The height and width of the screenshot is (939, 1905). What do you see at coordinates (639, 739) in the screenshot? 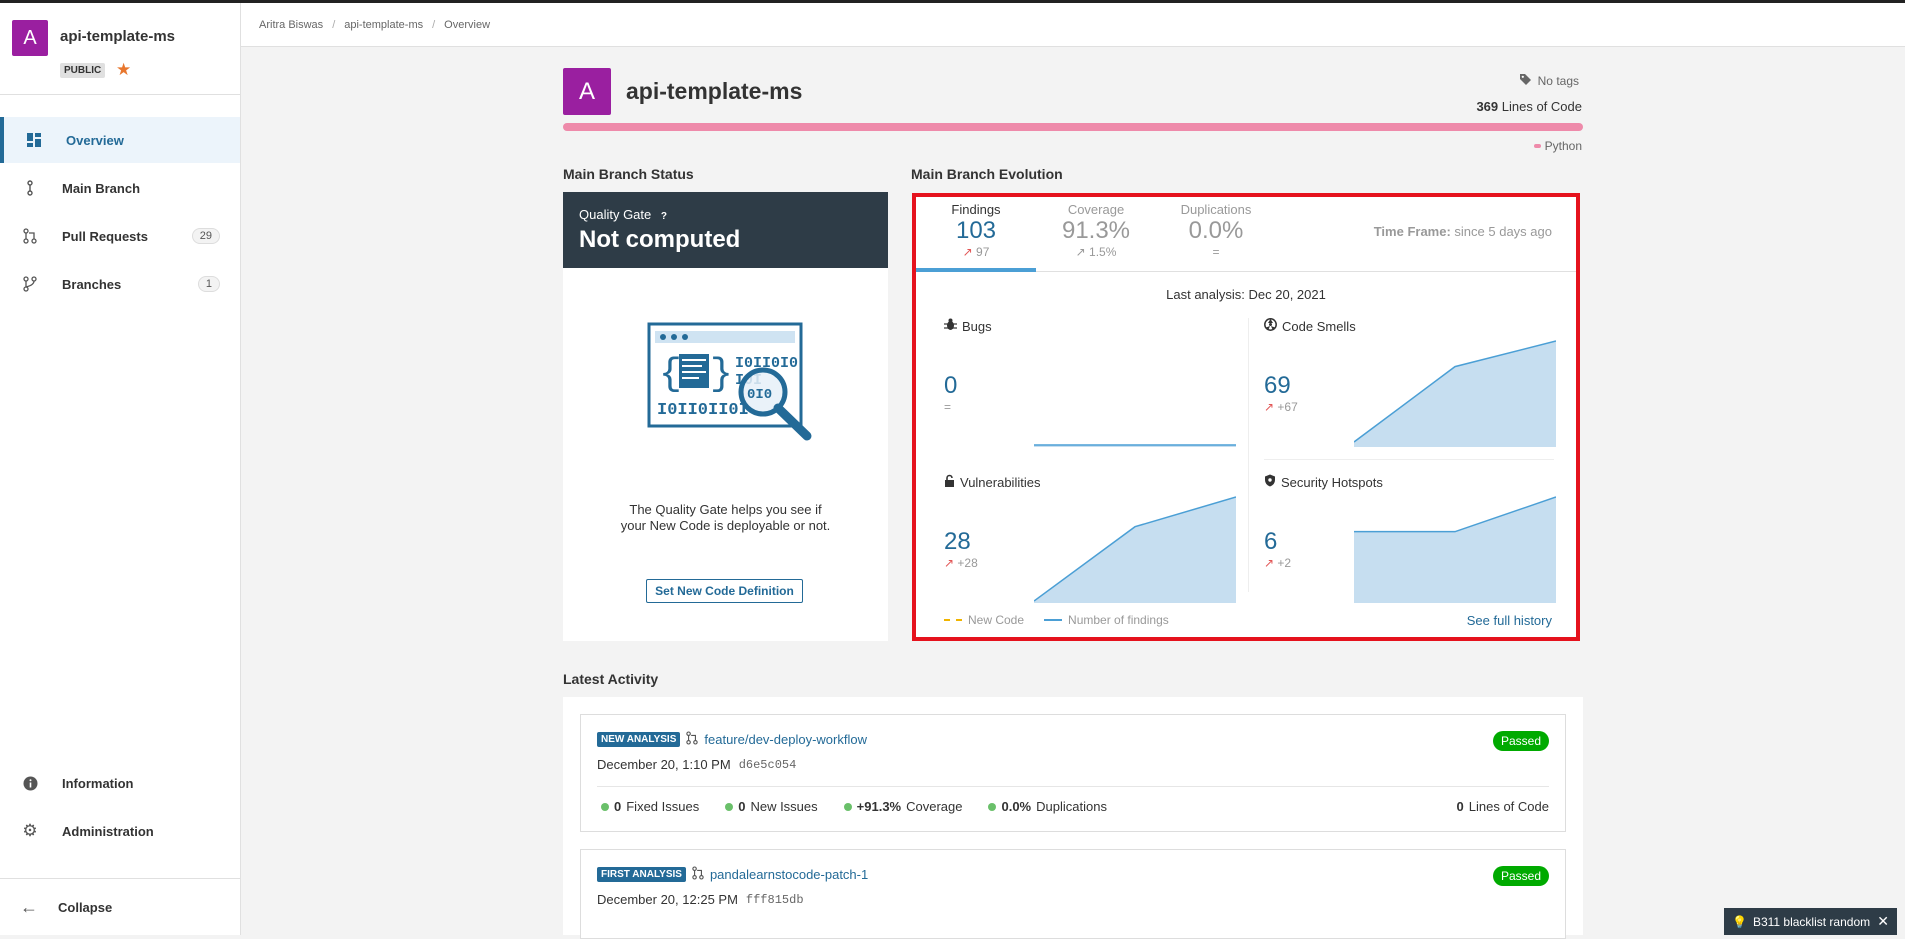
I see `new-analysis-badge: NEW ANALYSIS` at bounding box center [639, 739].